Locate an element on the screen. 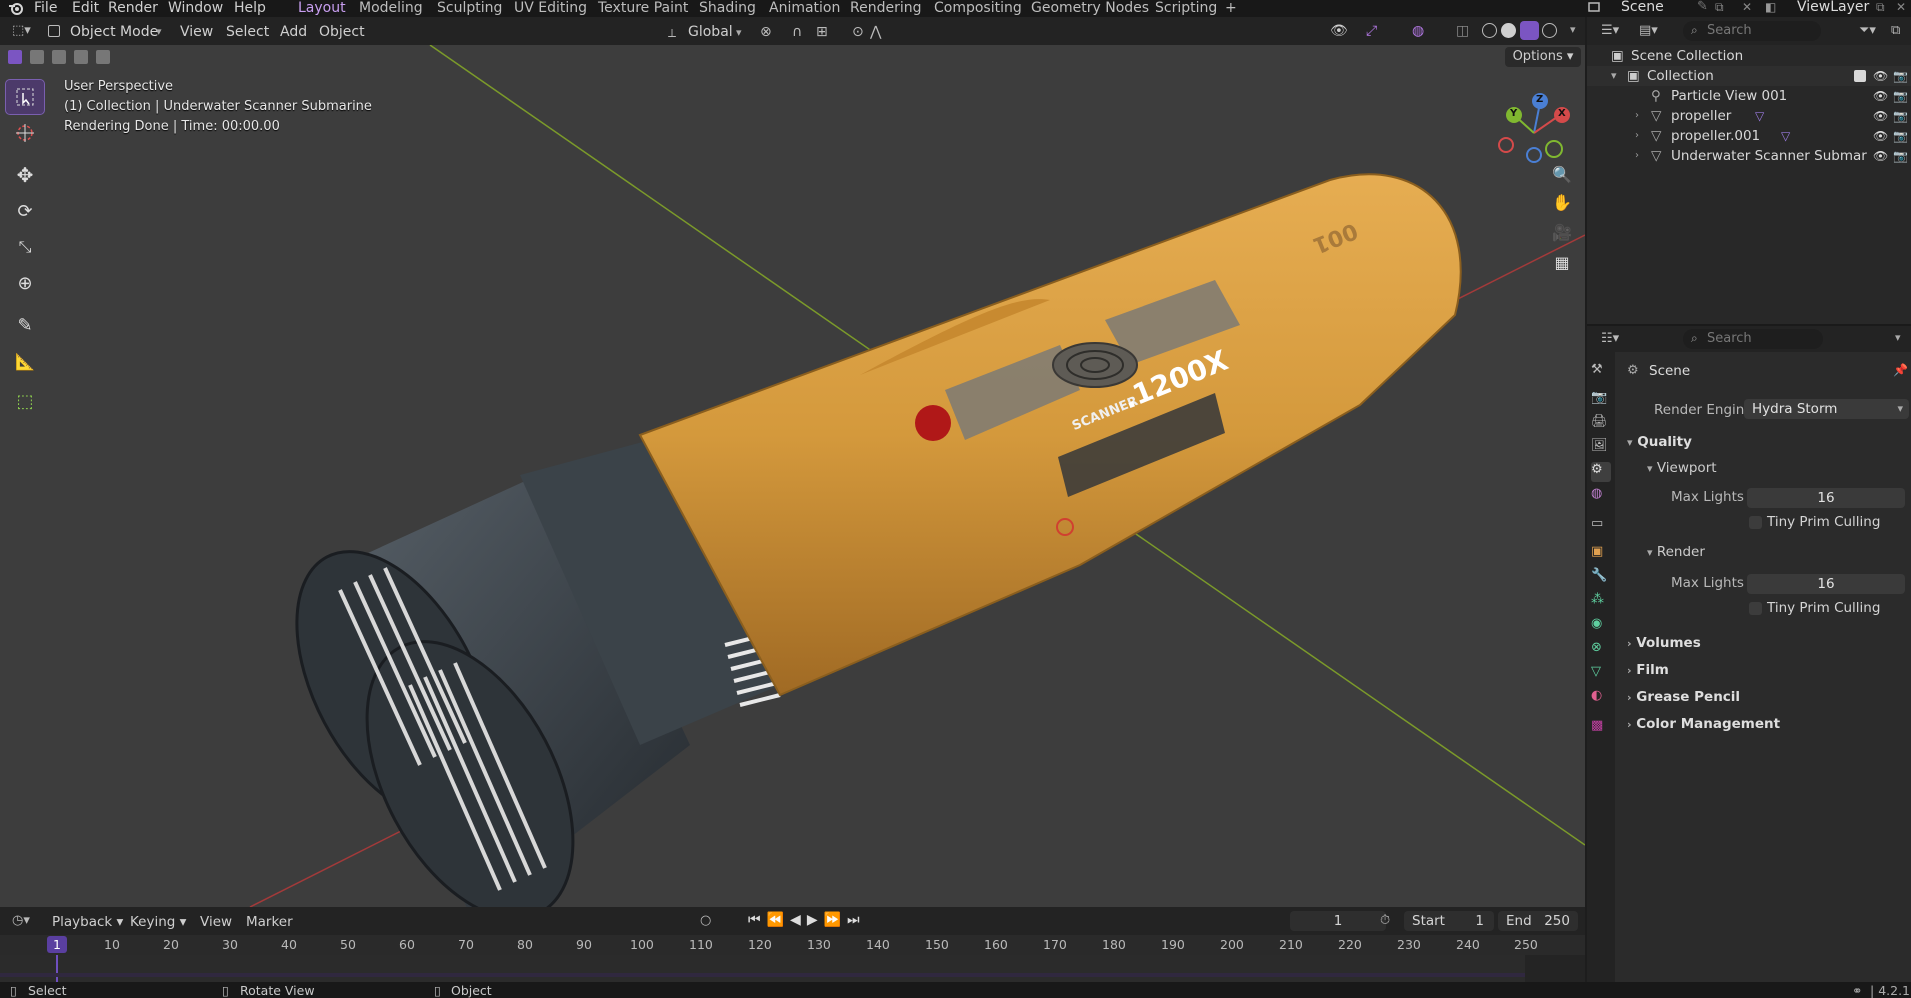  close-viewlayer-icon: ✕ is located at coordinates (1901, 7).